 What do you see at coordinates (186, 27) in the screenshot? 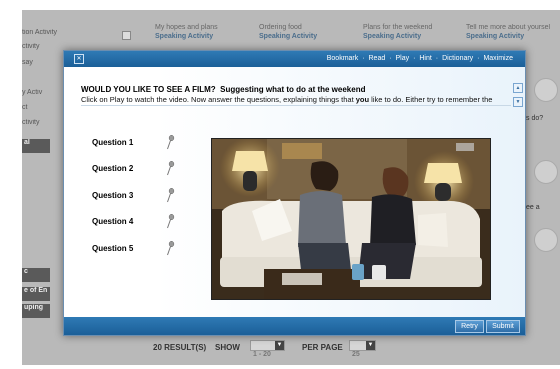
I see `activity-title: My hopes and plans` at bounding box center [186, 27].